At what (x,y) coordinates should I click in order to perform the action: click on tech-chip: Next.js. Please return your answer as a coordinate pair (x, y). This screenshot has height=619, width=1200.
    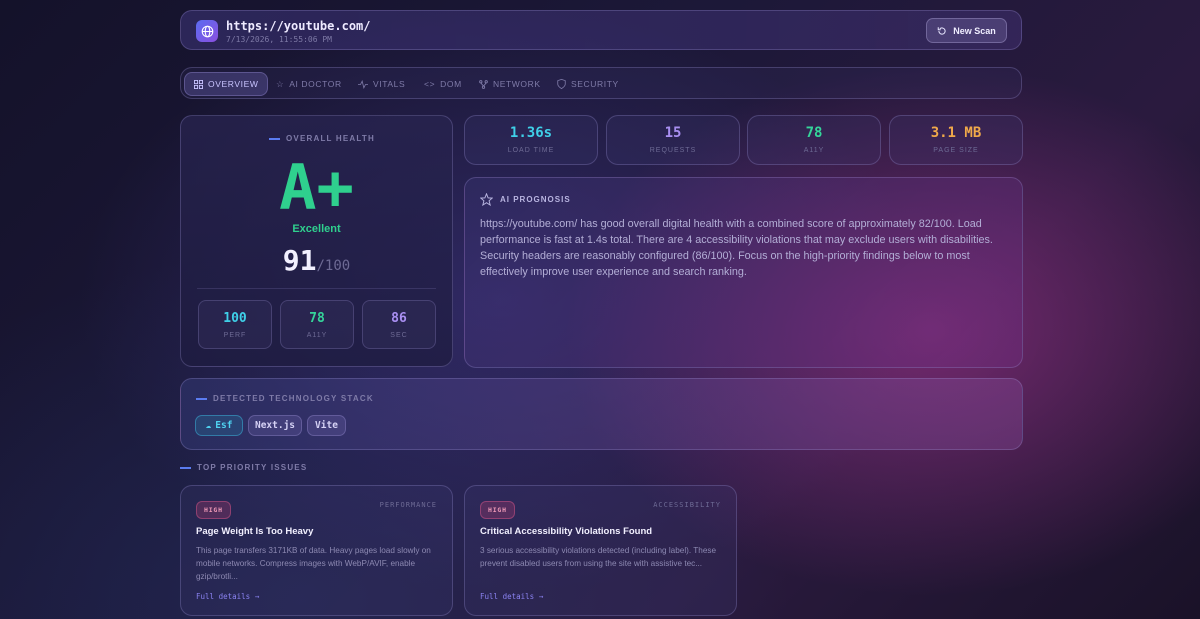
    Looking at the image, I should click on (275, 425).